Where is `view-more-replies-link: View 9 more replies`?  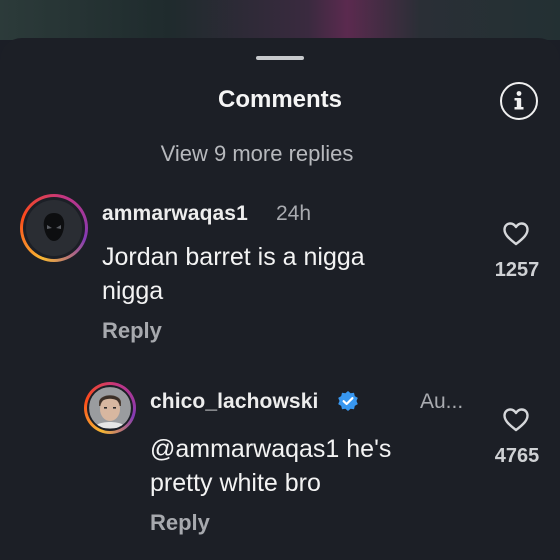 view-more-replies-link: View 9 more replies is located at coordinates (257, 154).